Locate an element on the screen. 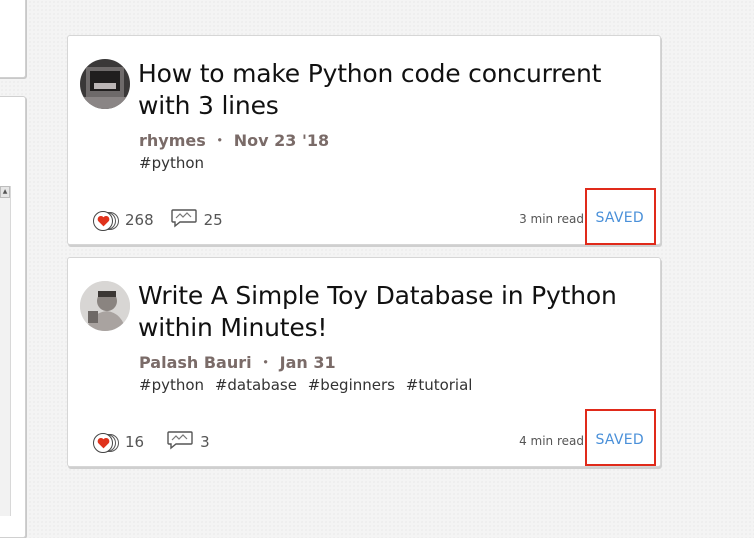 The height and width of the screenshot is (538, 754). scroll-up-arrow: ▲ is located at coordinates (5, 192).